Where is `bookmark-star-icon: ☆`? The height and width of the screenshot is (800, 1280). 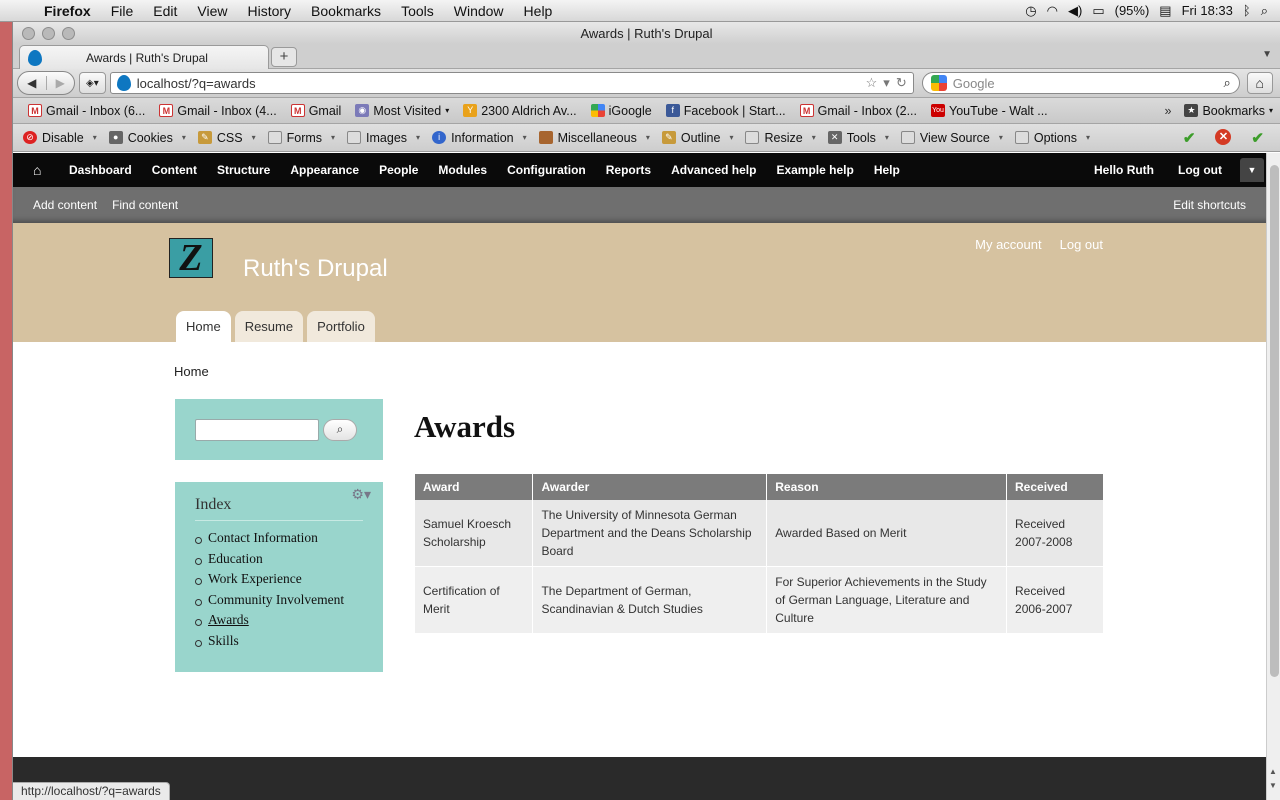
bookmark-star-icon: ☆ is located at coordinates (872, 83).